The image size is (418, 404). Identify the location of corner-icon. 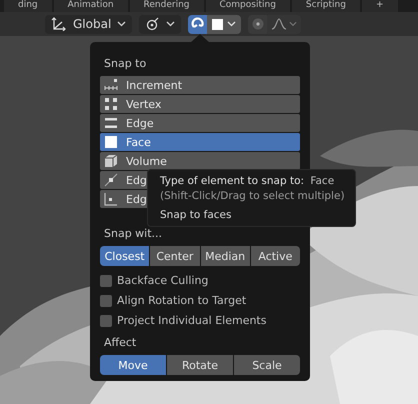
(111, 199).